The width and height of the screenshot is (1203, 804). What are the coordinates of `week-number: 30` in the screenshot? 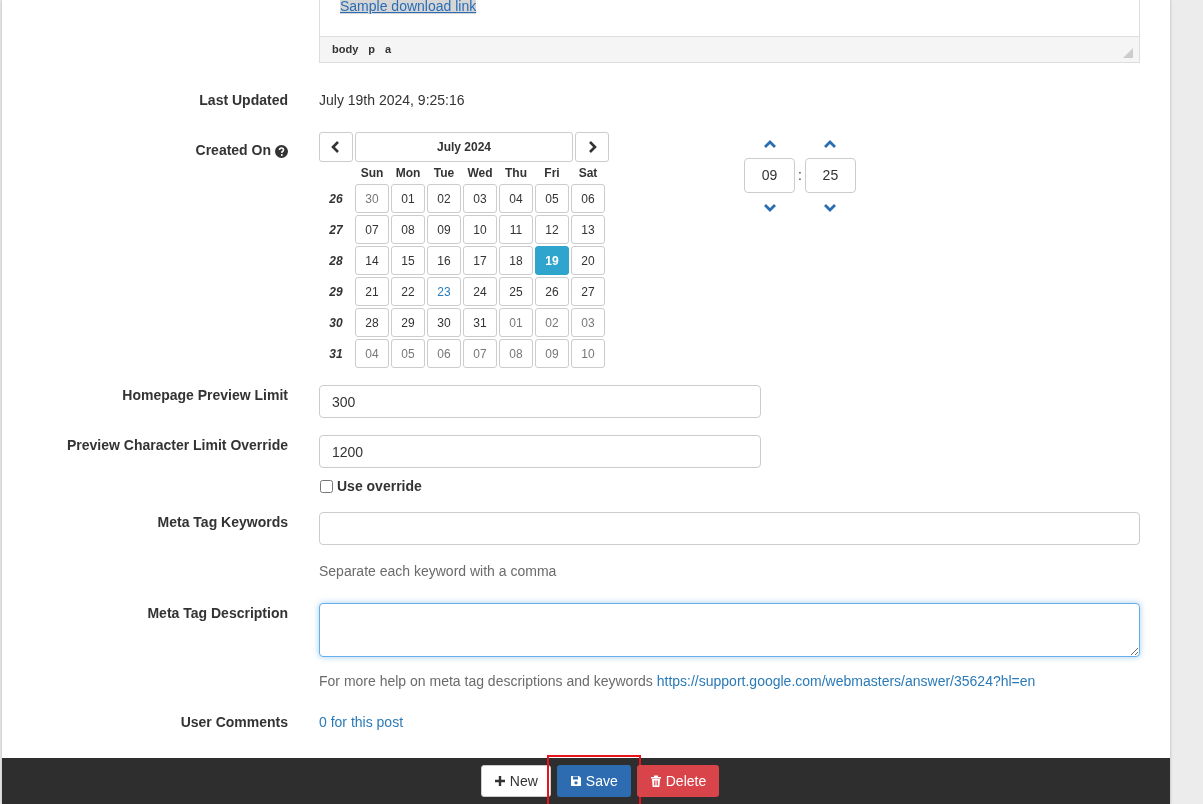 It's located at (336, 323).